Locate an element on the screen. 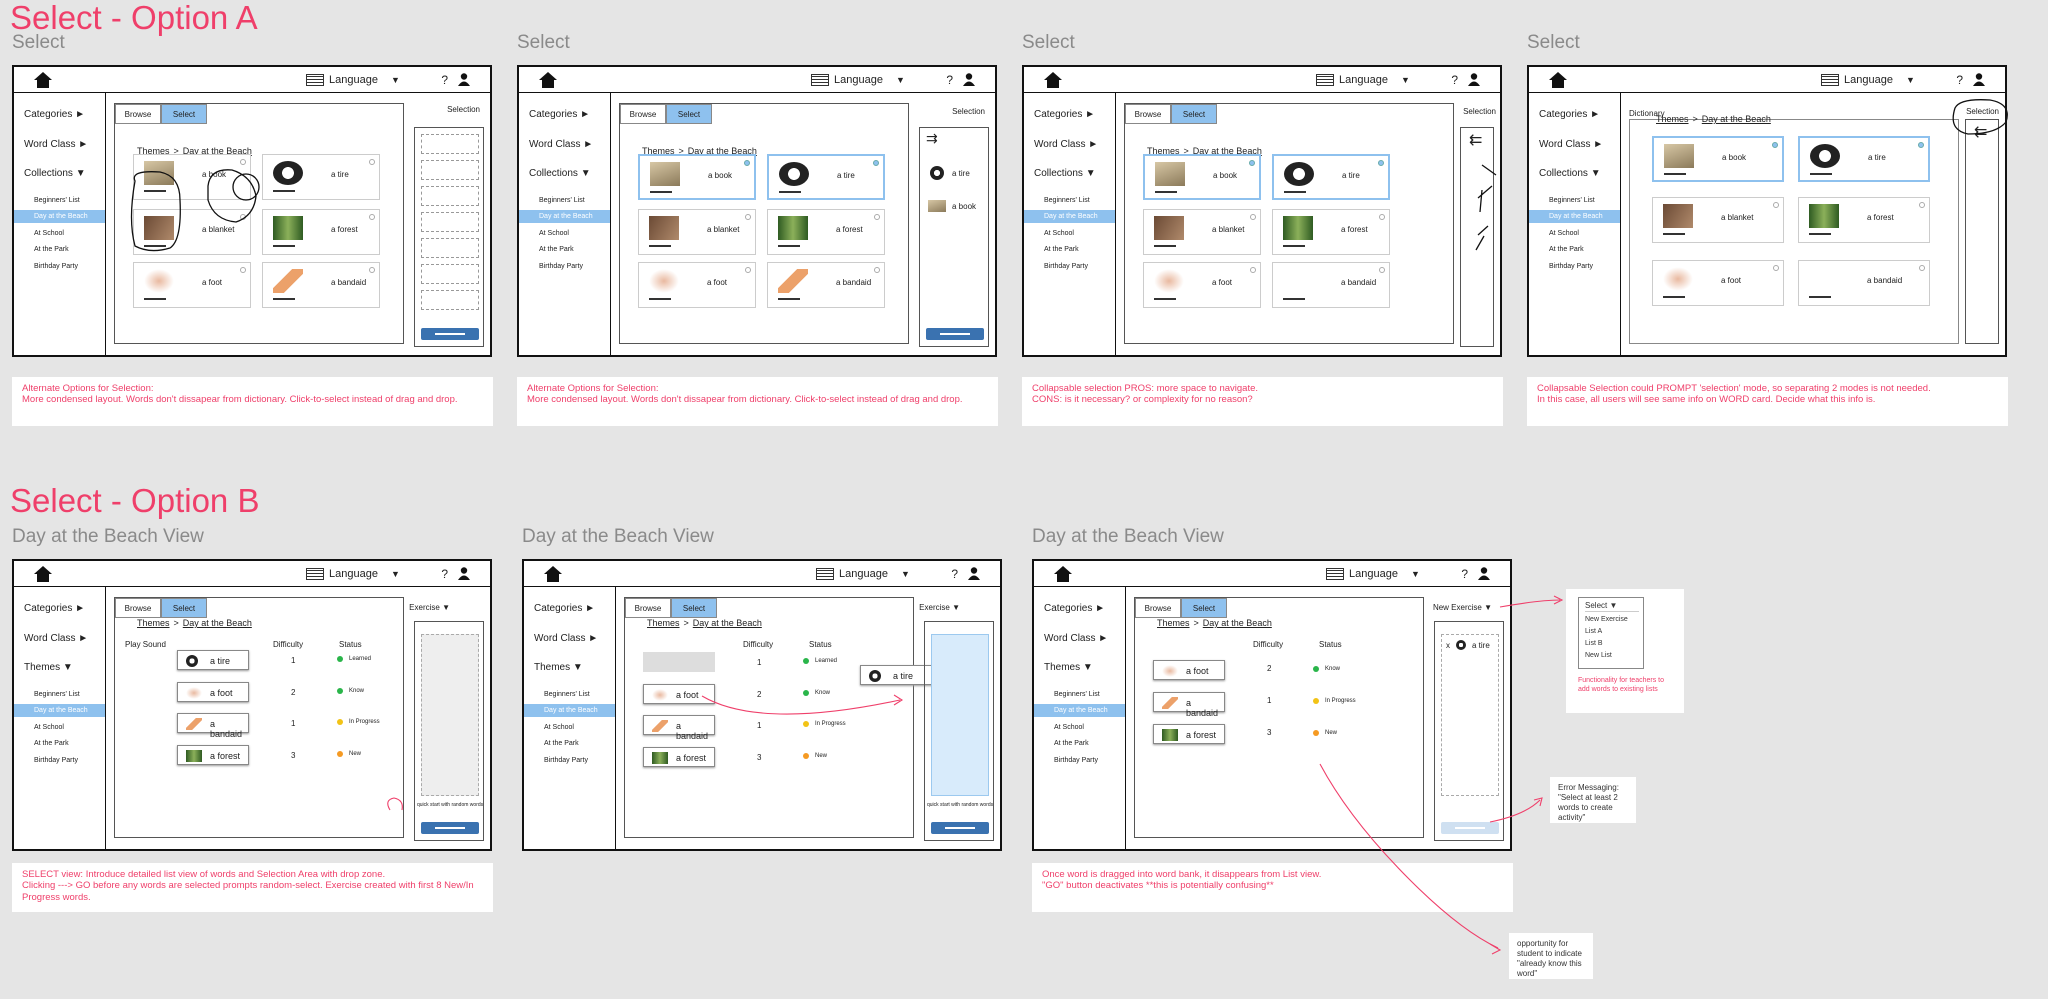 This screenshot has height=999, width=2048. collapsed-selection-panel: ⇇ is located at coordinates (1477, 237).